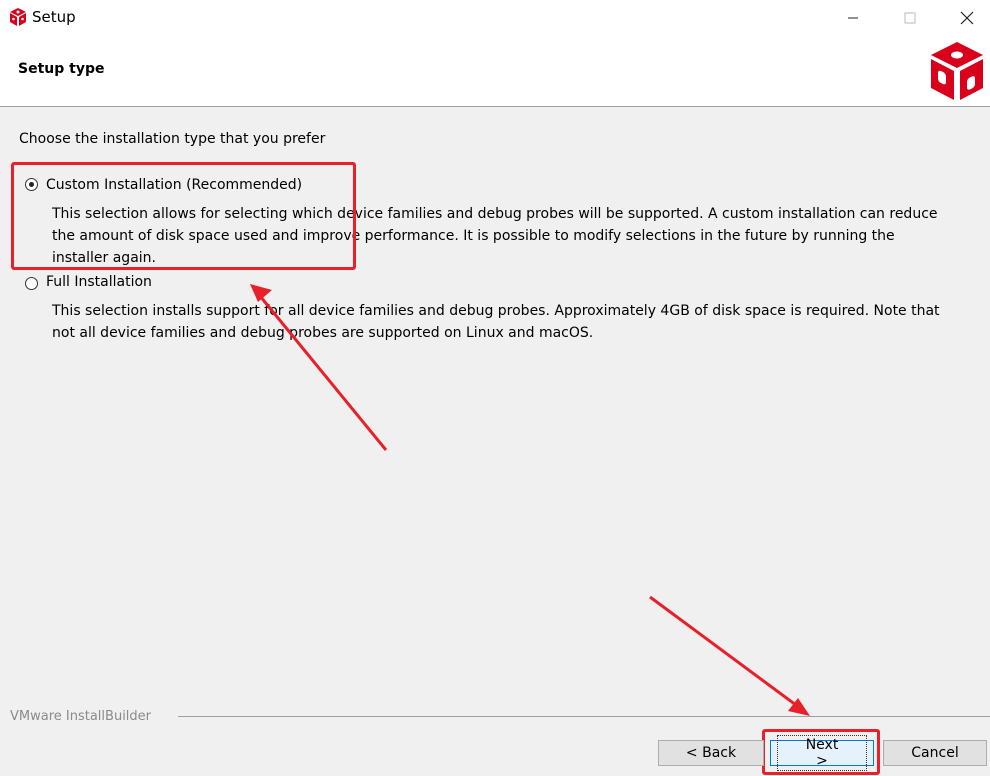 This screenshot has height=776, width=990. What do you see at coordinates (183, 216) in the screenshot?
I see `annotation-highlight-box` at bounding box center [183, 216].